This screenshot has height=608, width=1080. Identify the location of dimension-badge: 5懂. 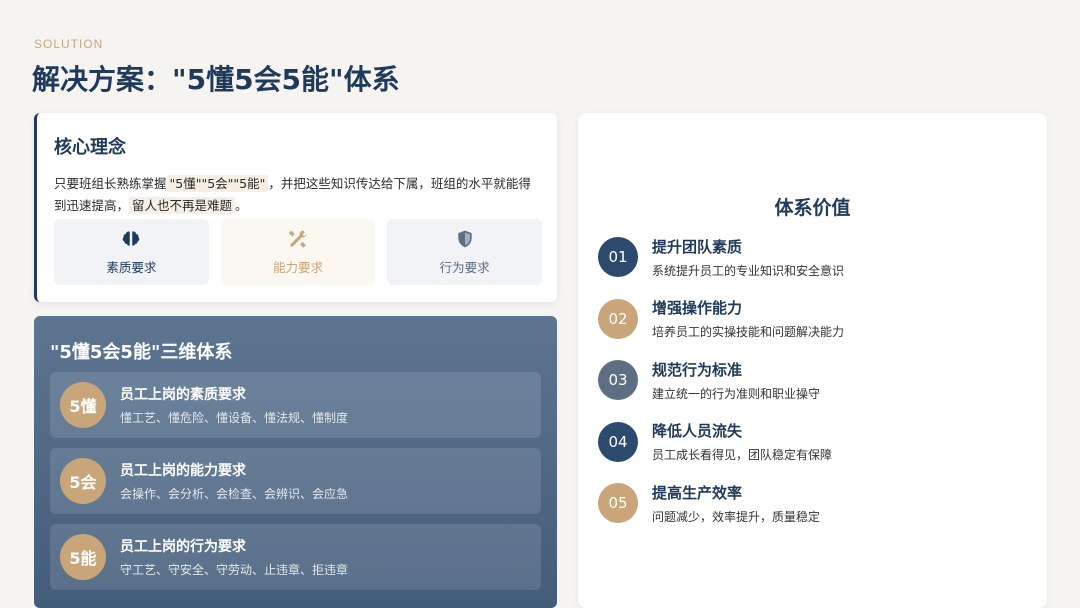
(83, 405).